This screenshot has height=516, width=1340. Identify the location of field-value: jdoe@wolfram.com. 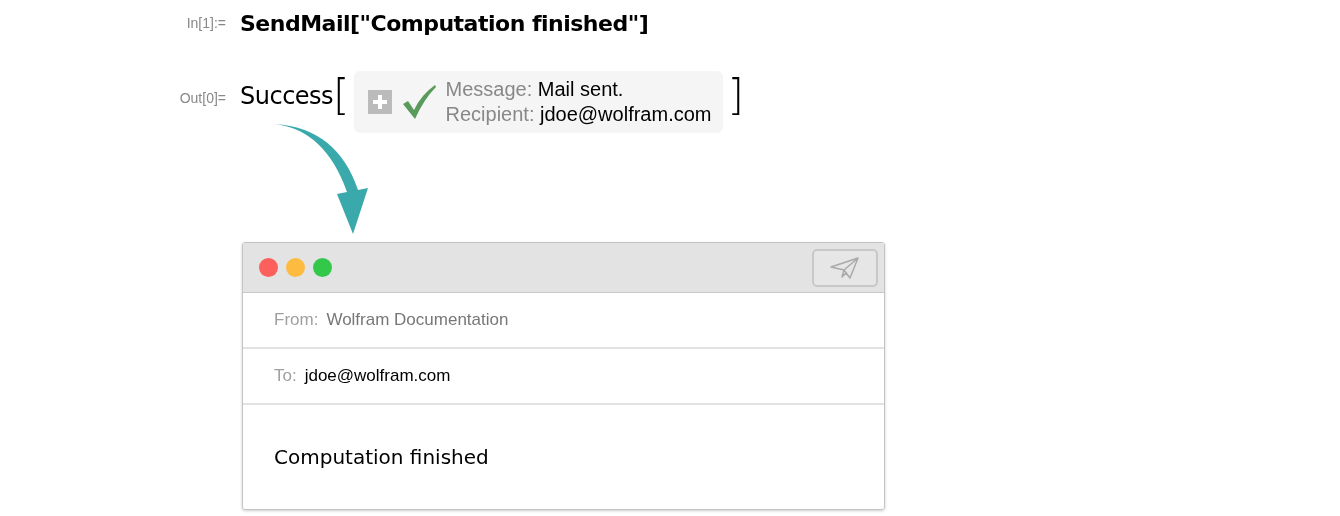
(626, 114).